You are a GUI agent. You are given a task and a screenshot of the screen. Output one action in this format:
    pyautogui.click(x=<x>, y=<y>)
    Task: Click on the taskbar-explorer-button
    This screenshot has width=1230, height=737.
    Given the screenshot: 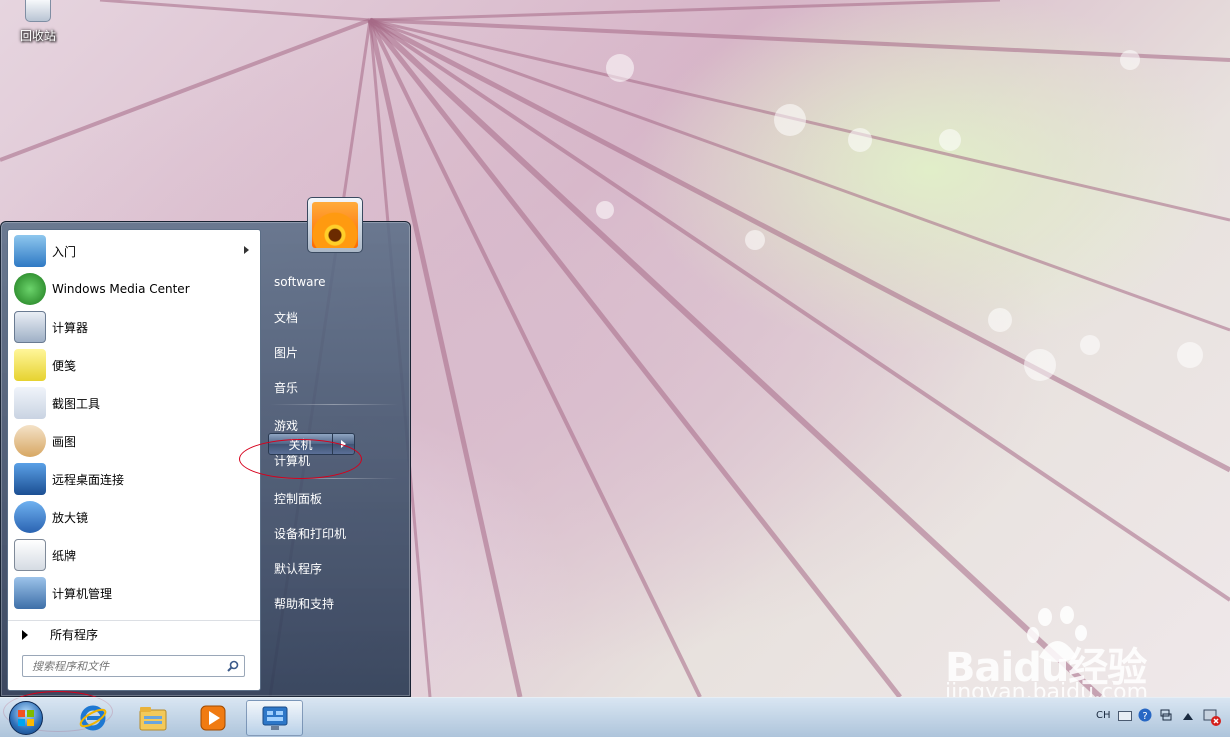 What is the action you would take?
    pyautogui.click(x=153, y=718)
    